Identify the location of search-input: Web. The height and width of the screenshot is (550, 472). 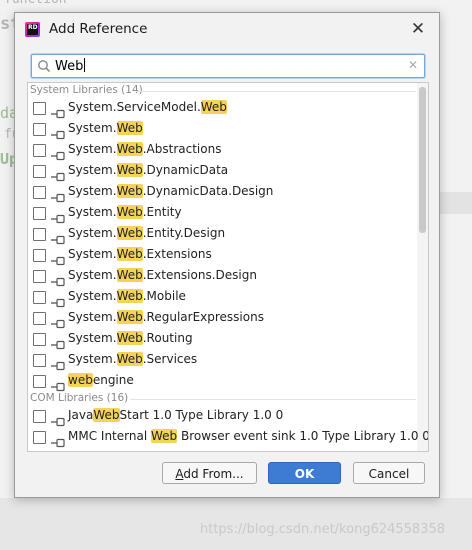
(70, 66).